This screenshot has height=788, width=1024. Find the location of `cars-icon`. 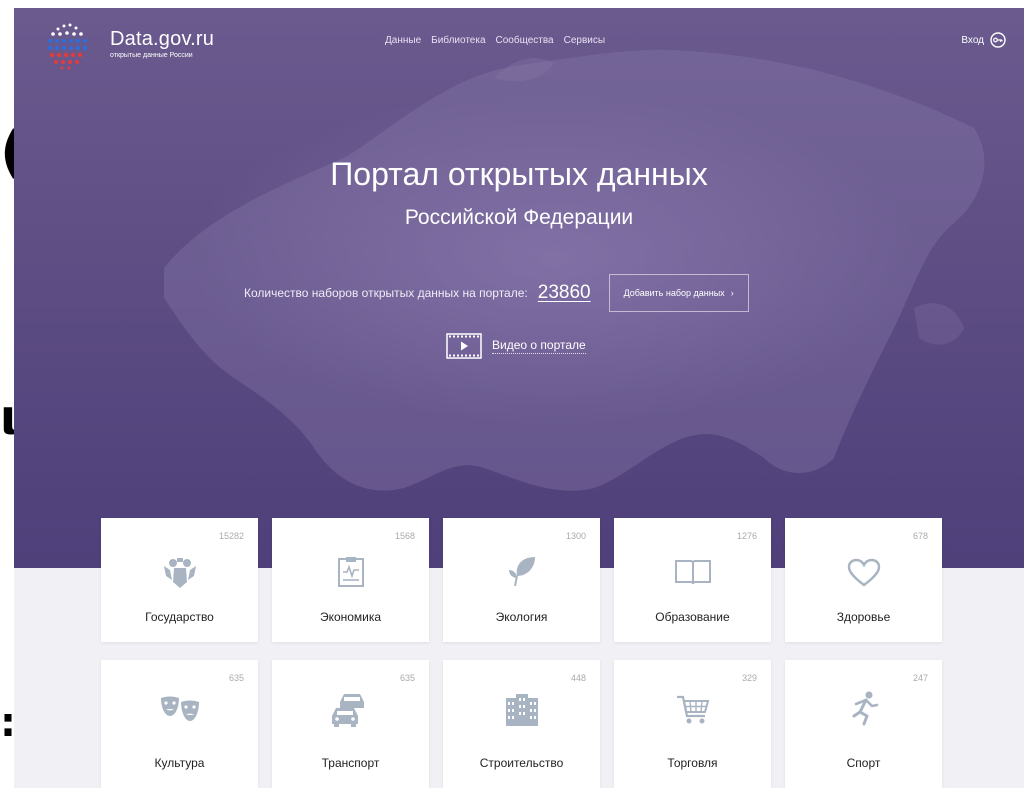

cars-icon is located at coordinates (350, 709).